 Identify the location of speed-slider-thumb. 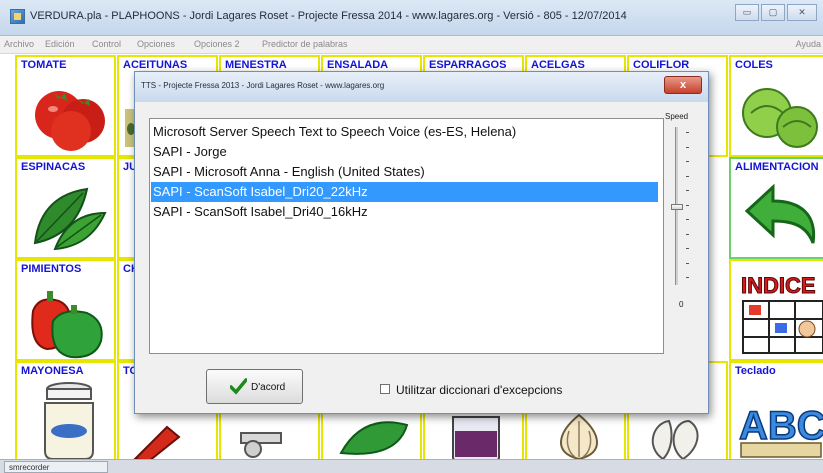
(677, 207).